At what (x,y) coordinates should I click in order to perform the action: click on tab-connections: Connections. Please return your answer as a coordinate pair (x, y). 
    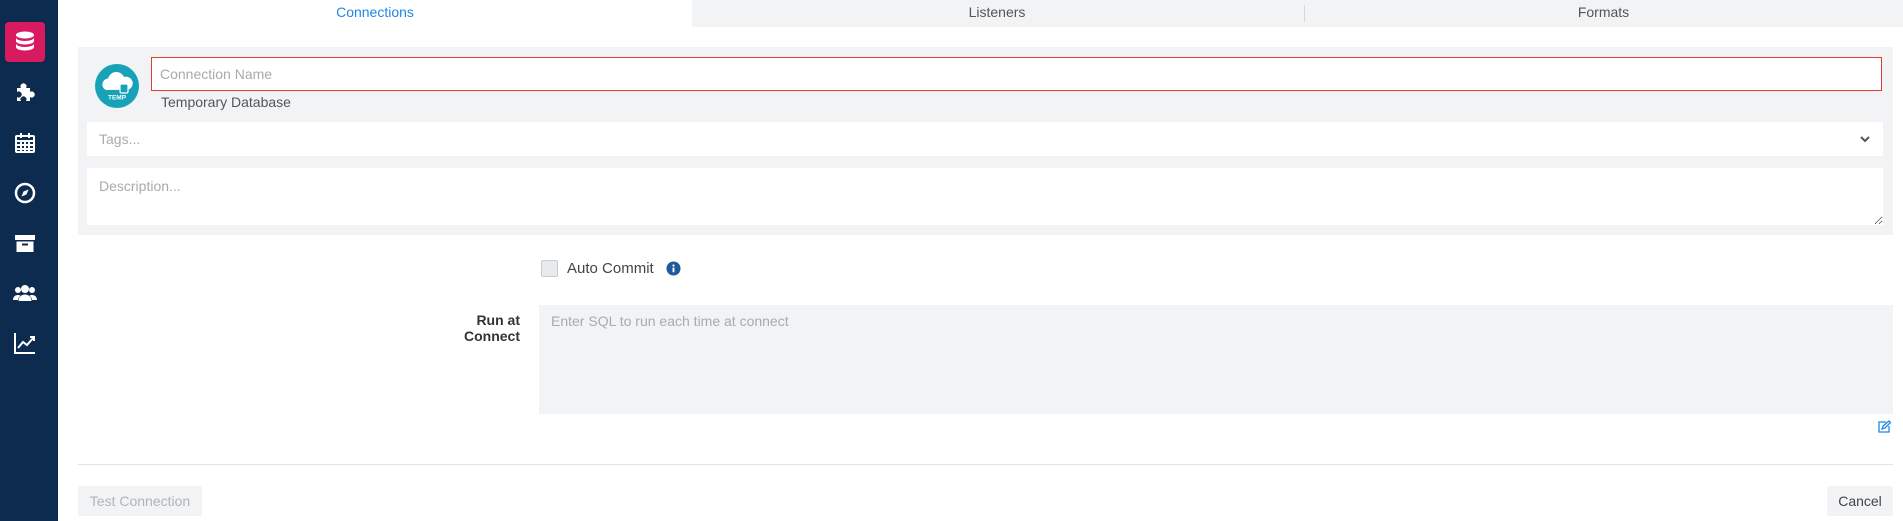
    Looking at the image, I should click on (375, 13).